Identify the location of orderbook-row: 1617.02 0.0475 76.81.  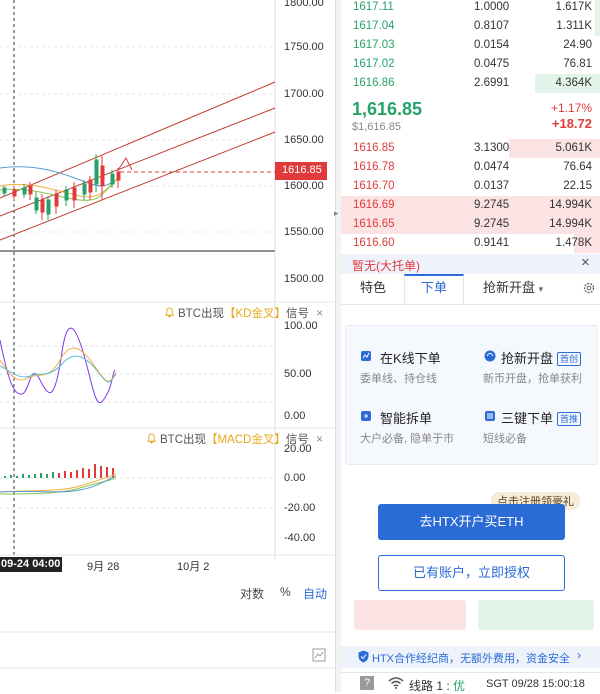
(470, 64).